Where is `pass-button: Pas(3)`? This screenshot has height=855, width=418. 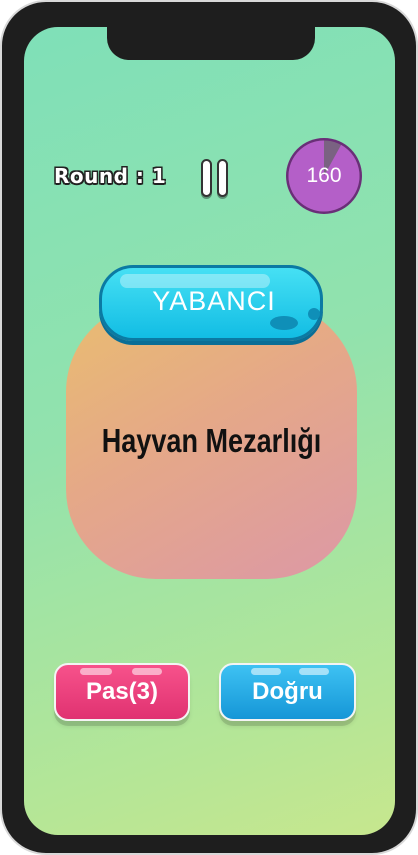
pass-button: Pas(3) is located at coordinates (122, 692).